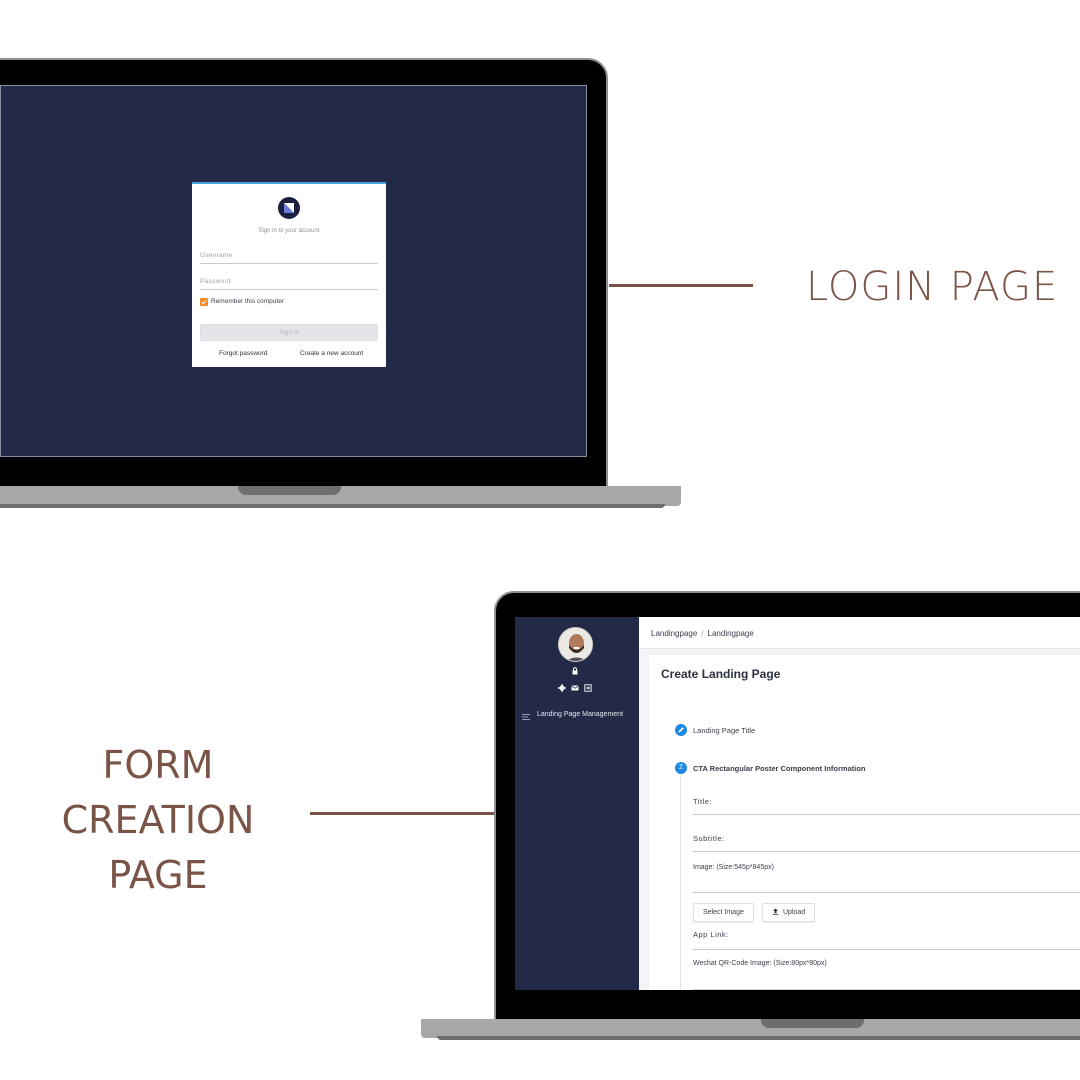  What do you see at coordinates (577, 803) in the screenshot?
I see `sidebar: Landing Page Management` at bounding box center [577, 803].